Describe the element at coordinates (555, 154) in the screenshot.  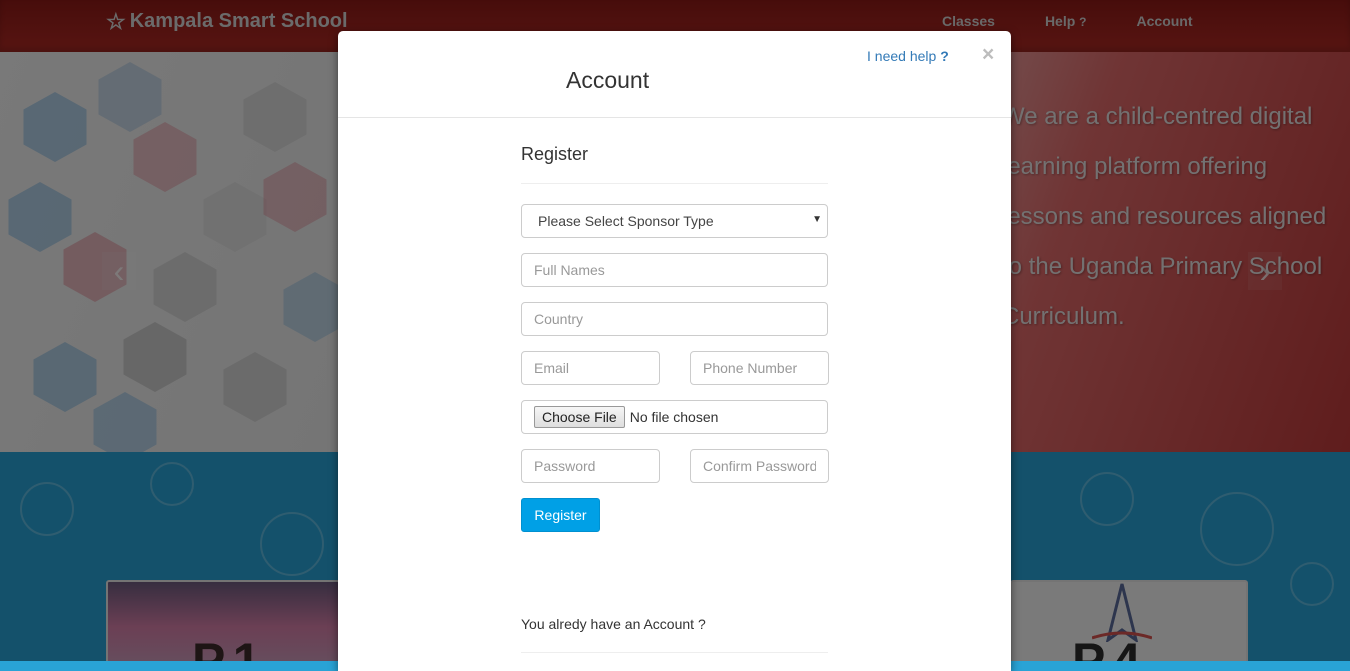
I see `form-title: Register` at that location.